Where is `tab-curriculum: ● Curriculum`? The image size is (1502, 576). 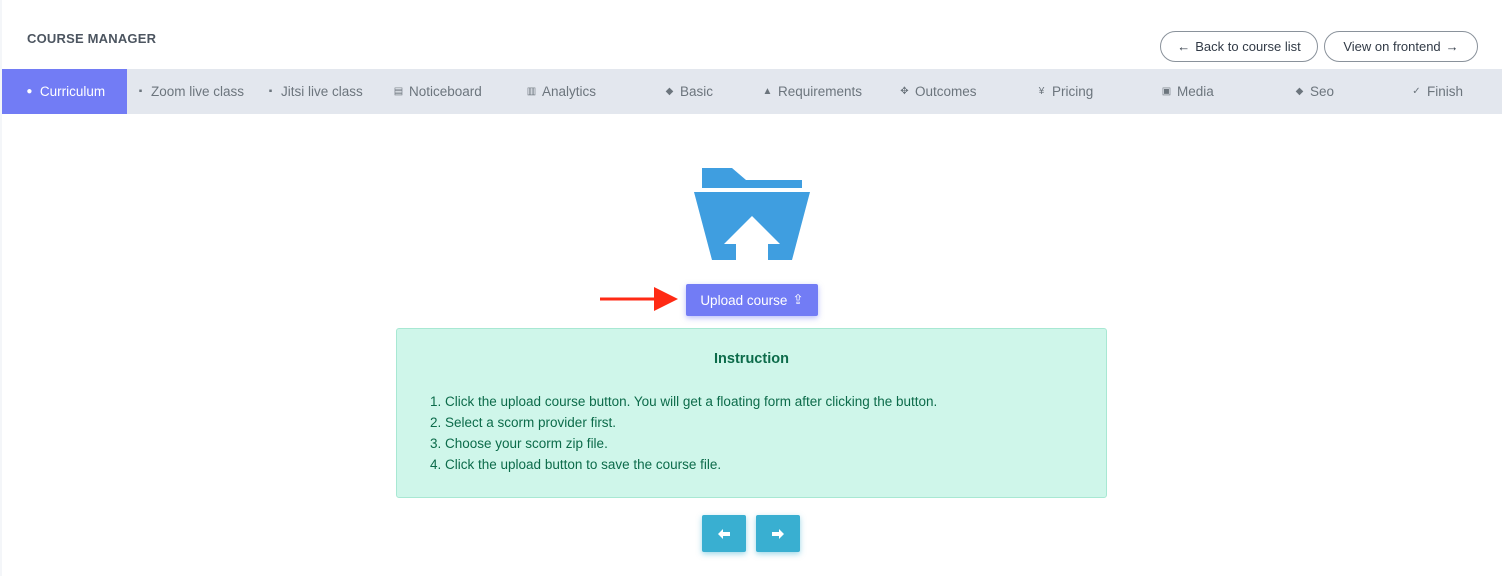 tab-curriculum: ● Curriculum is located at coordinates (64, 91).